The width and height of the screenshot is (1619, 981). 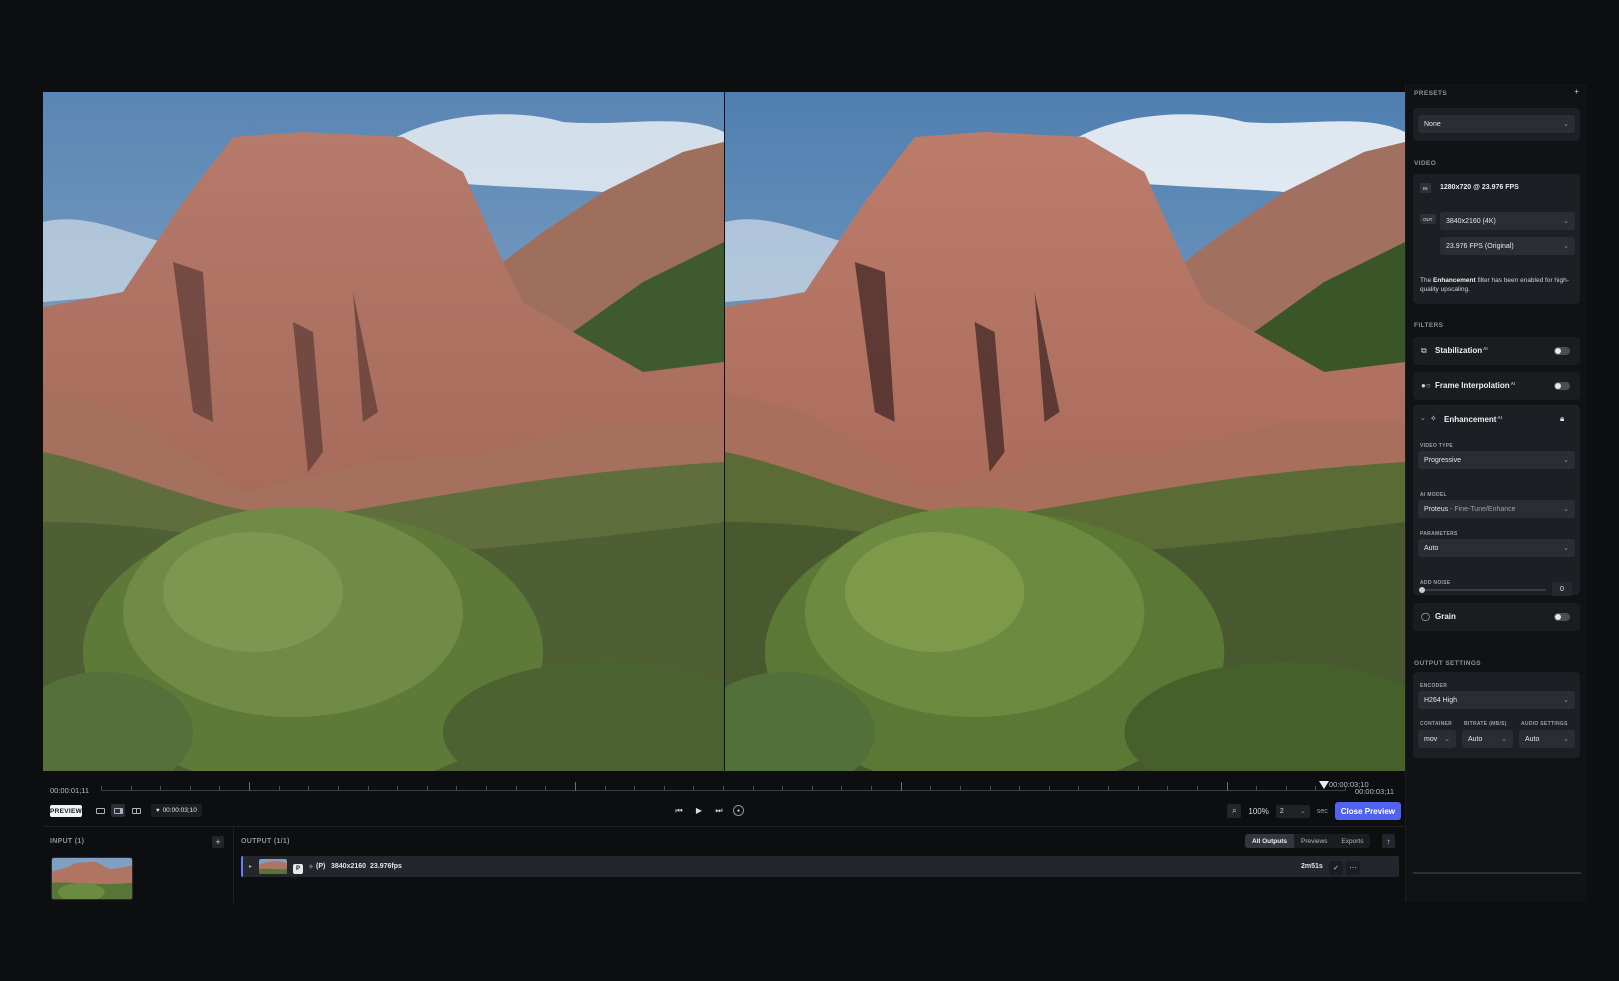 What do you see at coordinates (1367, 811) in the screenshot?
I see `close-preview-button: Close Preview` at bounding box center [1367, 811].